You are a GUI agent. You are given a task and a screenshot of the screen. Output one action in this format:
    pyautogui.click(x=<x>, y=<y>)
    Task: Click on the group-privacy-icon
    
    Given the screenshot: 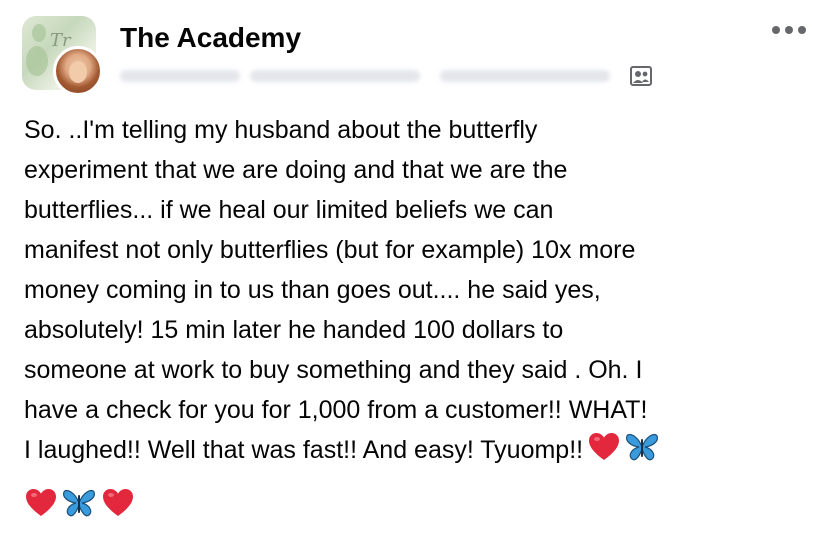 What is the action you would take?
    pyautogui.click(x=641, y=76)
    